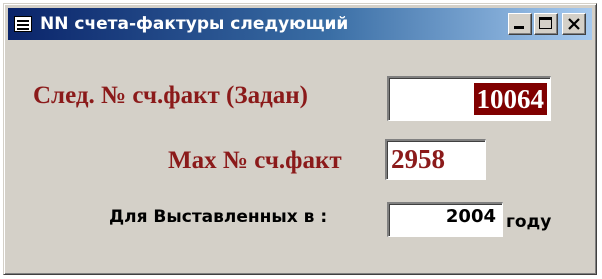  I want to click on title-bar: NN счета-фактуры следующий, so click(300, 24).